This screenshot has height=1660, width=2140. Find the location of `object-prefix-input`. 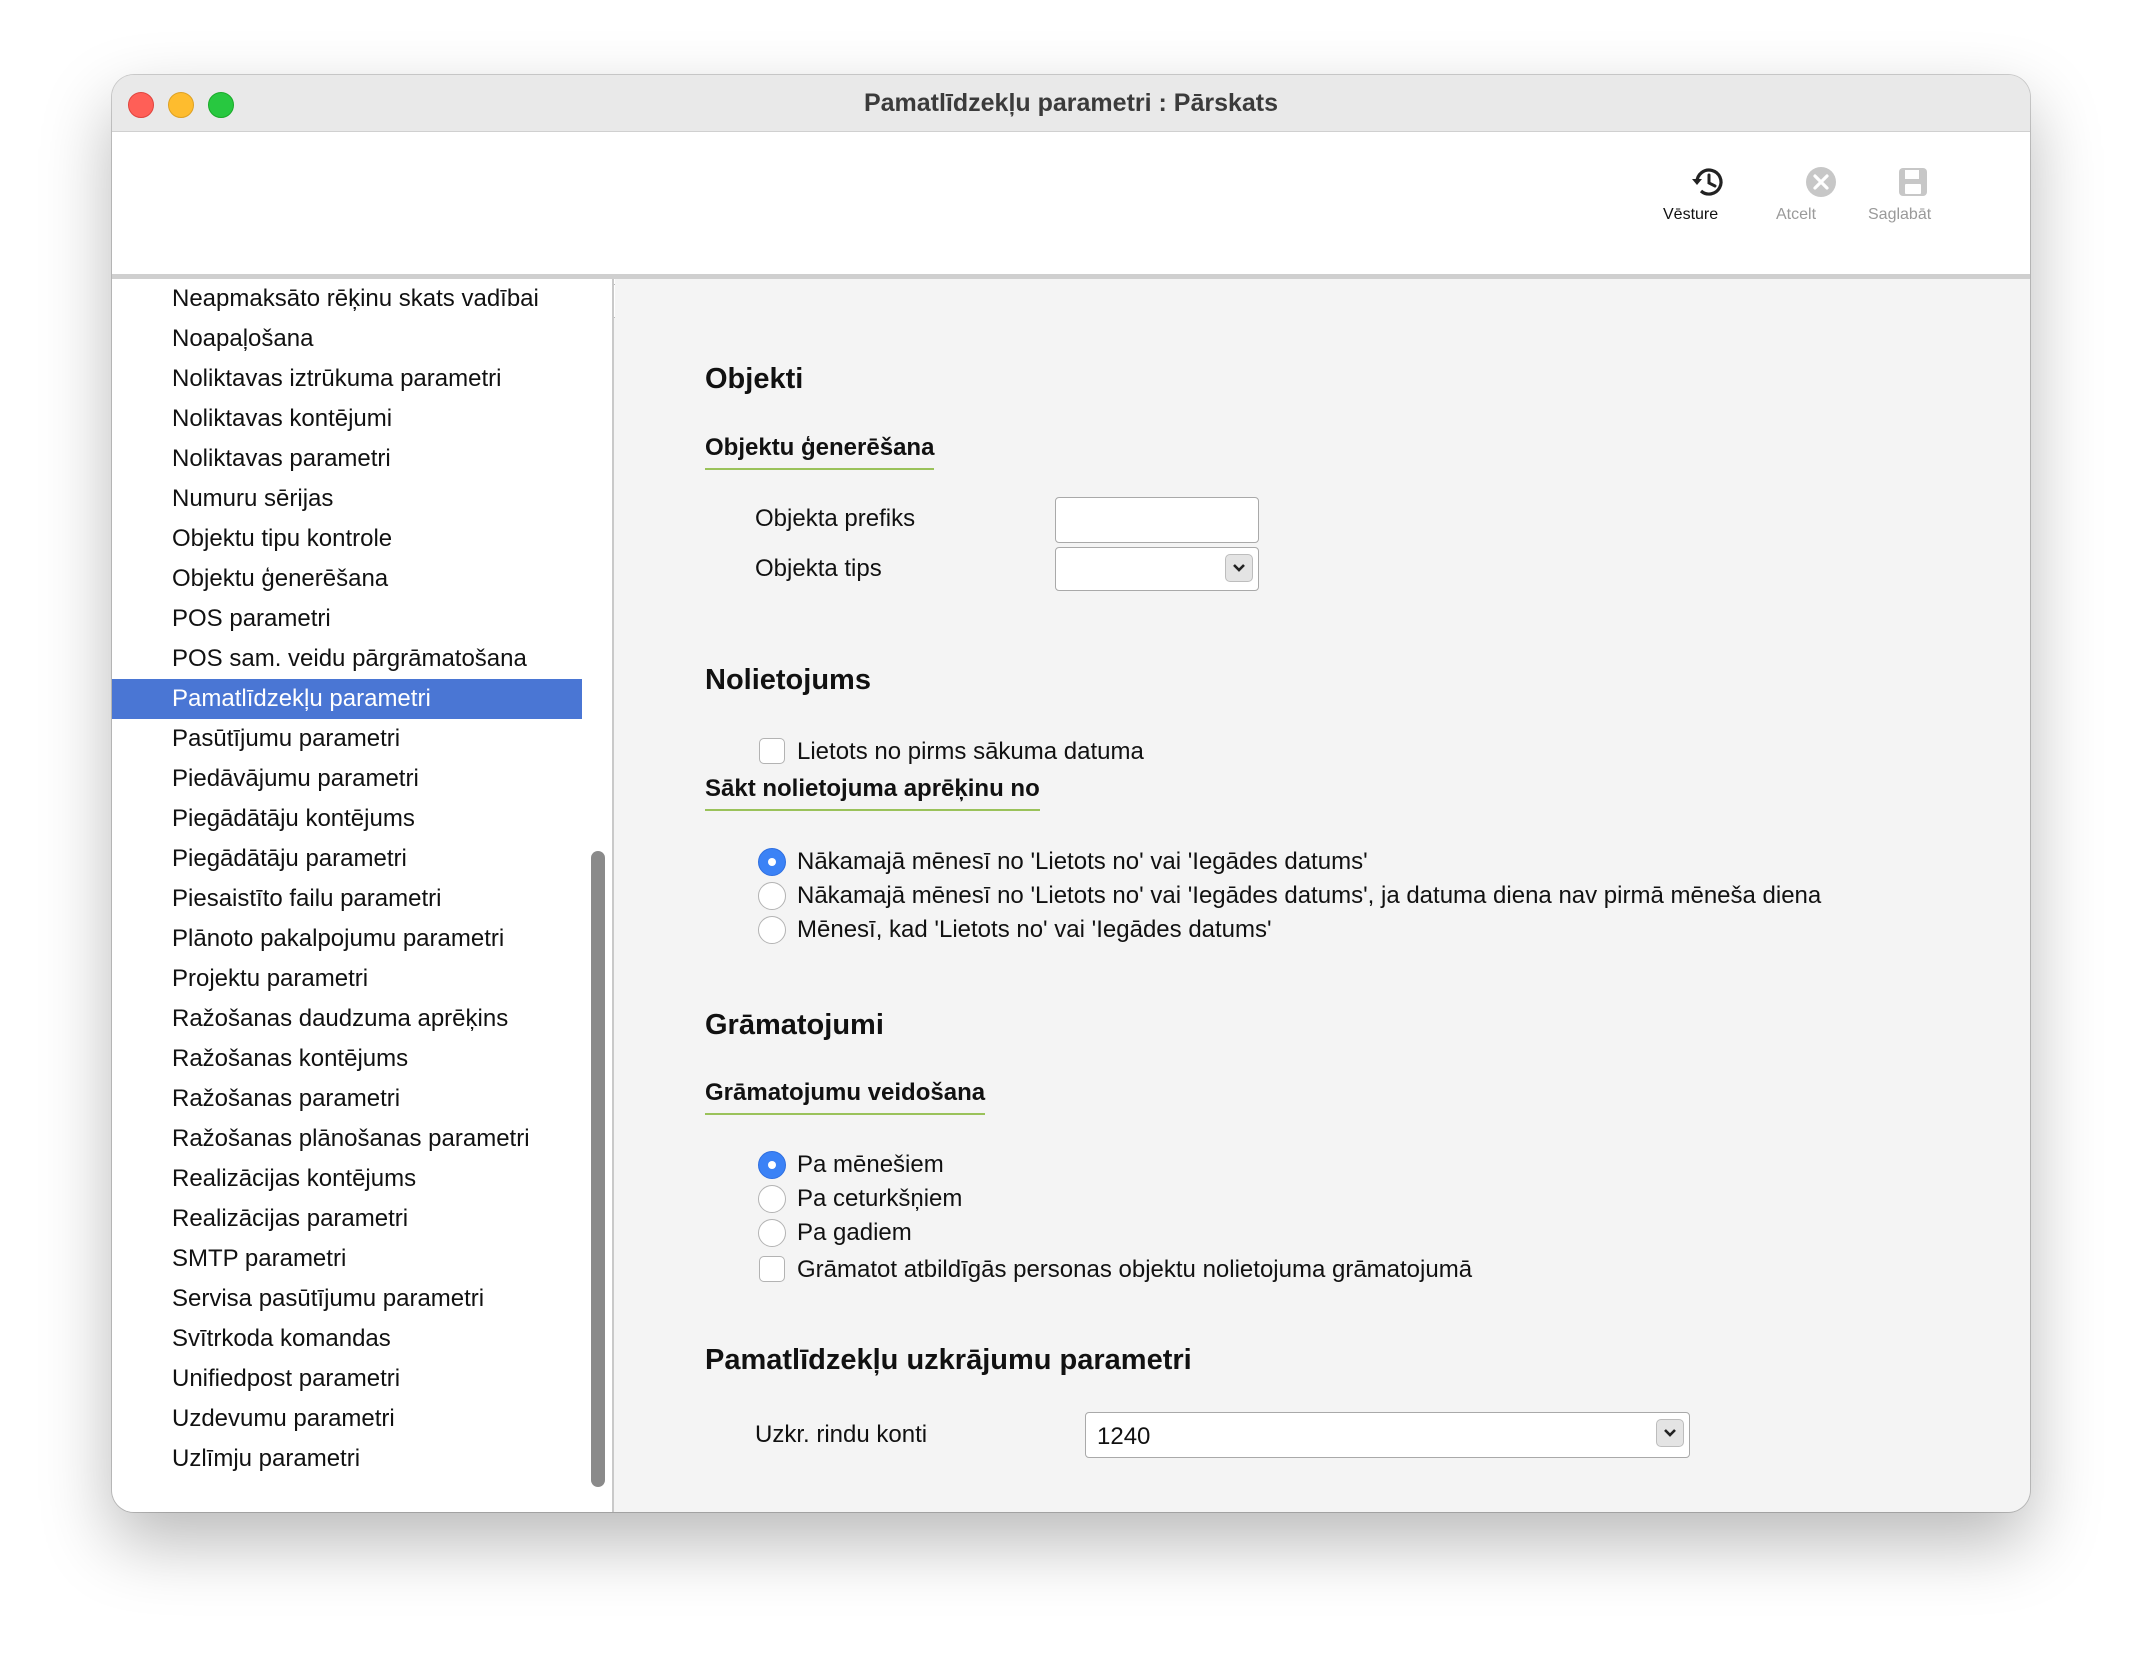

object-prefix-input is located at coordinates (1157, 520).